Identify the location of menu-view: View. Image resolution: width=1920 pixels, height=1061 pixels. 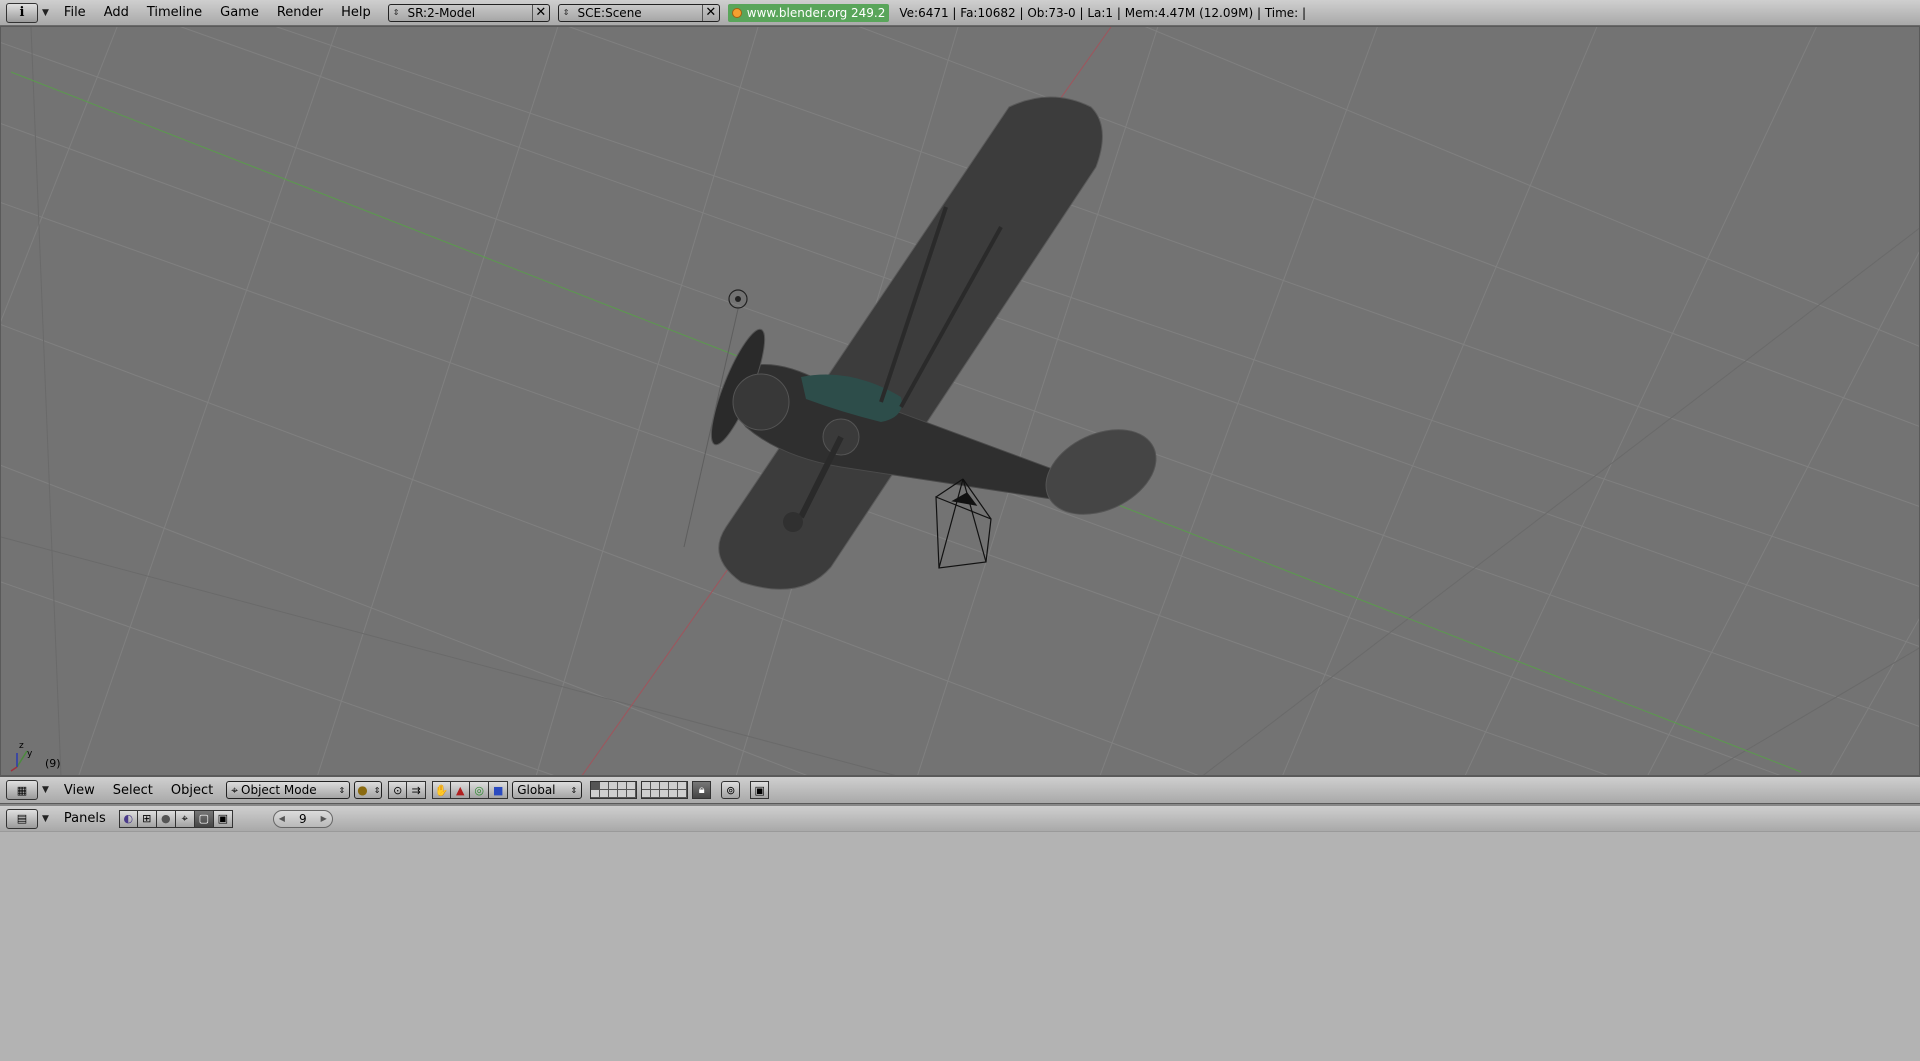
(79, 790).